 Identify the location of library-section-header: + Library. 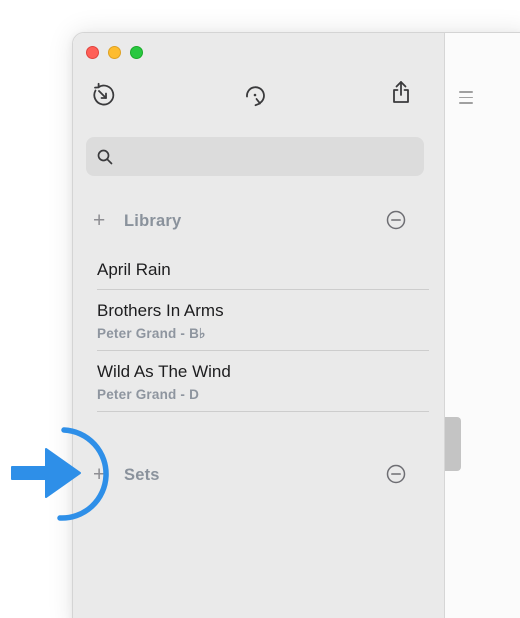
(263, 222).